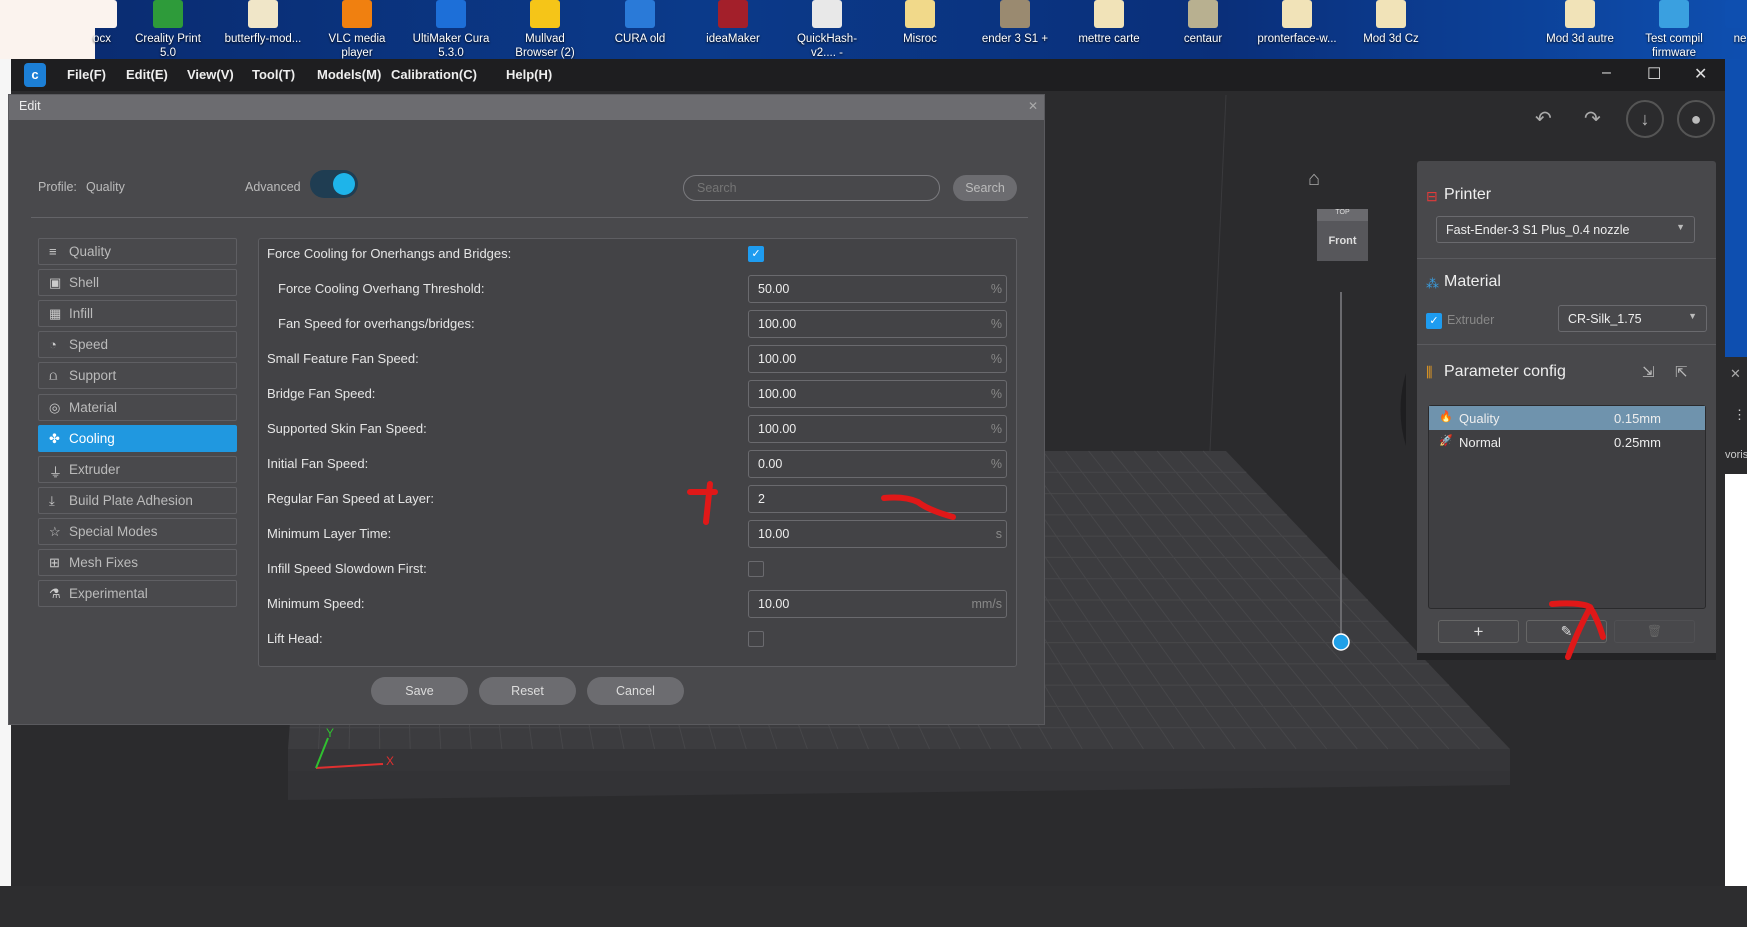 This screenshot has height=927, width=1747. I want to click on export-icon: ⇱, so click(1681, 372).